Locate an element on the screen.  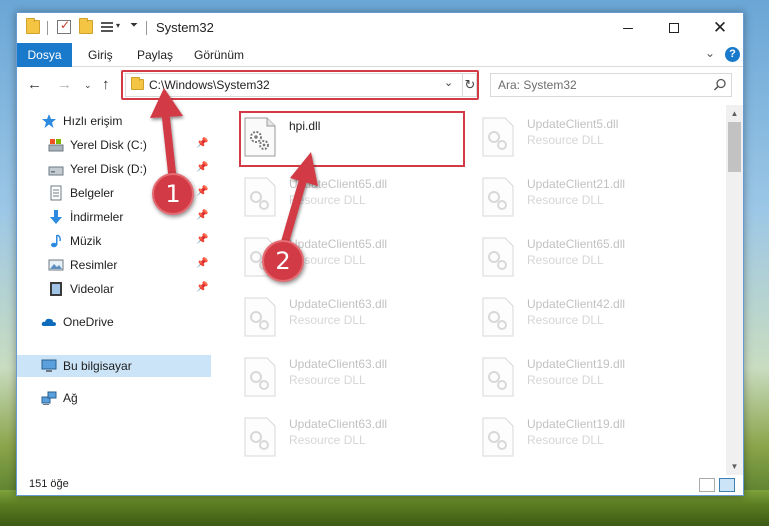
close-button: ✕ is located at coordinates (720, 28).